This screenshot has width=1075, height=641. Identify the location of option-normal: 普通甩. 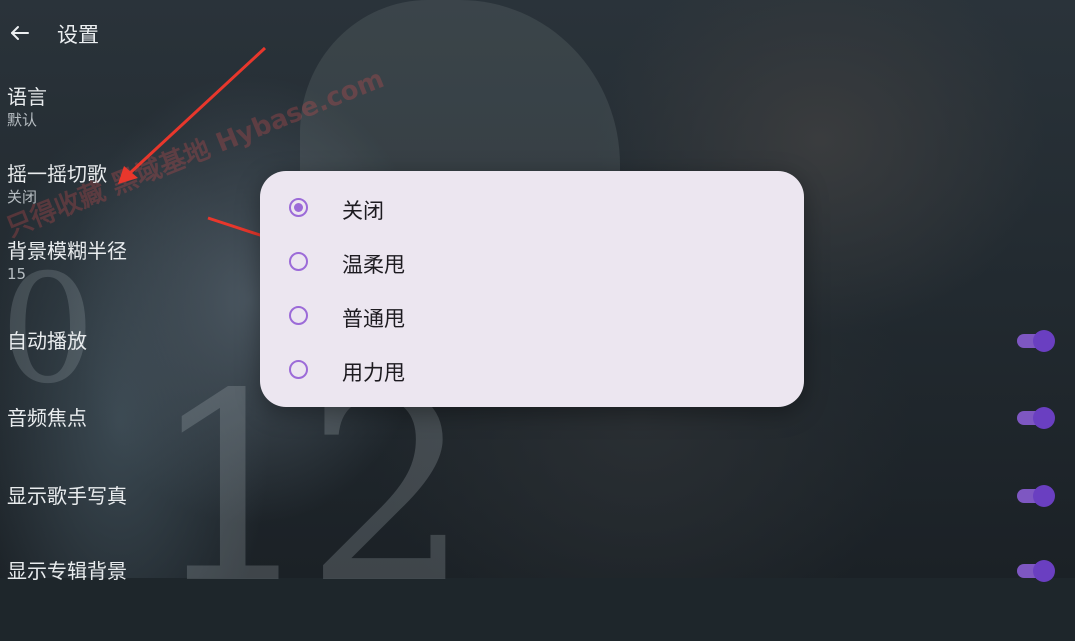
(532, 319).